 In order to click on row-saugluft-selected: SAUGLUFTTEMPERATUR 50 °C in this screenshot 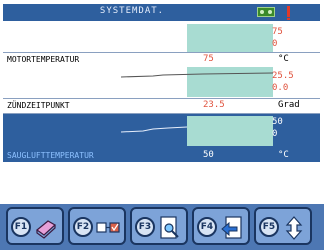, I will do `click(161, 155)`.